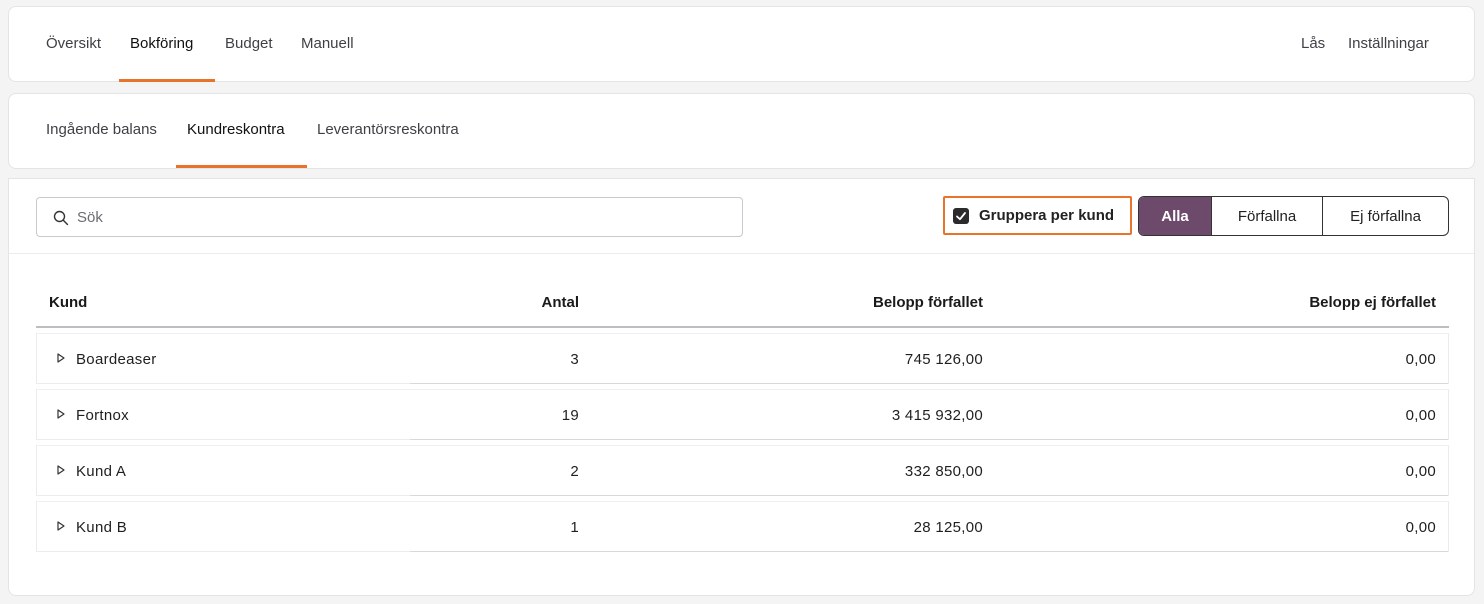 This screenshot has width=1484, height=604. What do you see at coordinates (948, 527) in the screenshot?
I see `amount-overdue: 28 125,00` at bounding box center [948, 527].